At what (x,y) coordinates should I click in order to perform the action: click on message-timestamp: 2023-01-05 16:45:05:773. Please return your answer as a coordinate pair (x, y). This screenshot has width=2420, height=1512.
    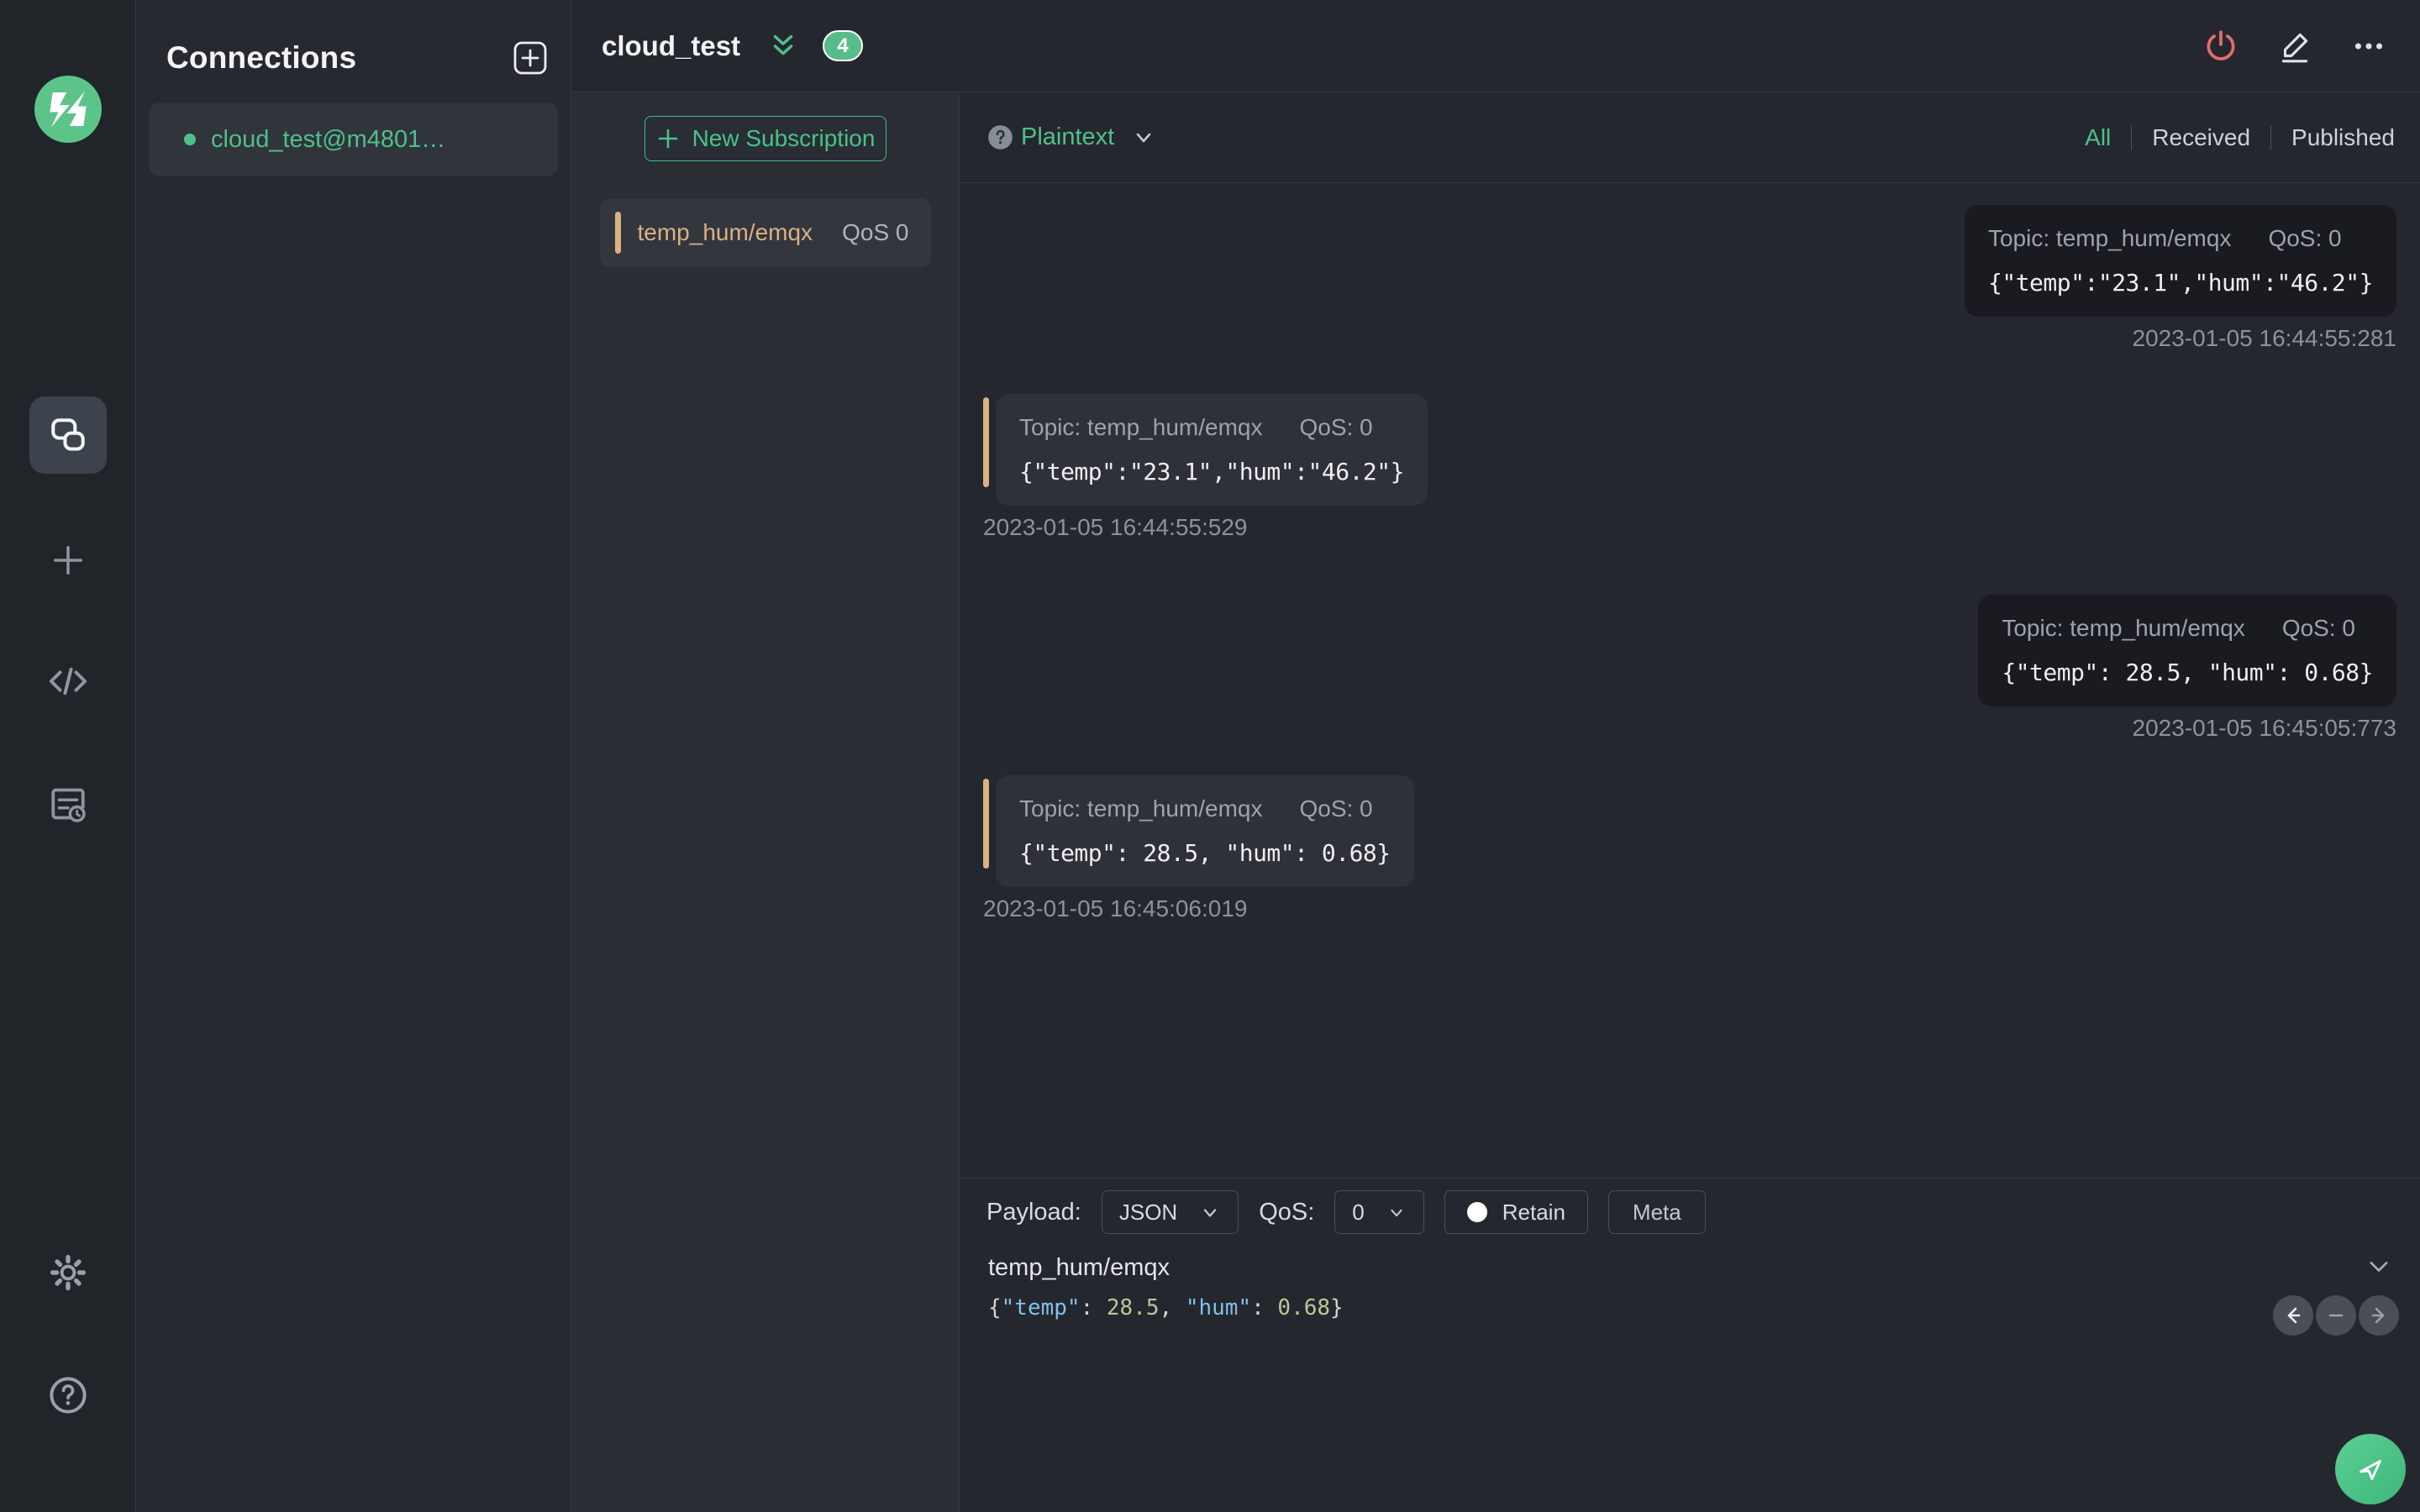
    Looking at the image, I should click on (2265, 728).